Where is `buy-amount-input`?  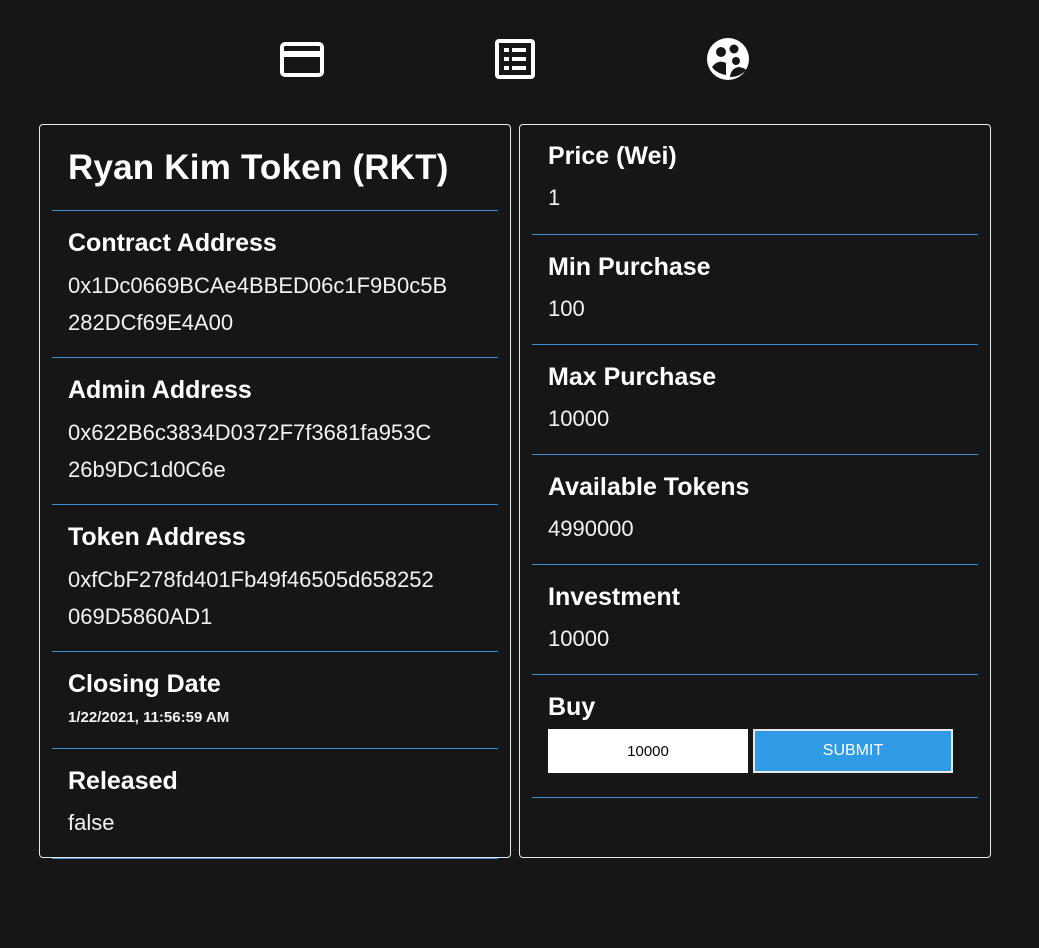 buy-amount-input is located at coordinates (648, 751).